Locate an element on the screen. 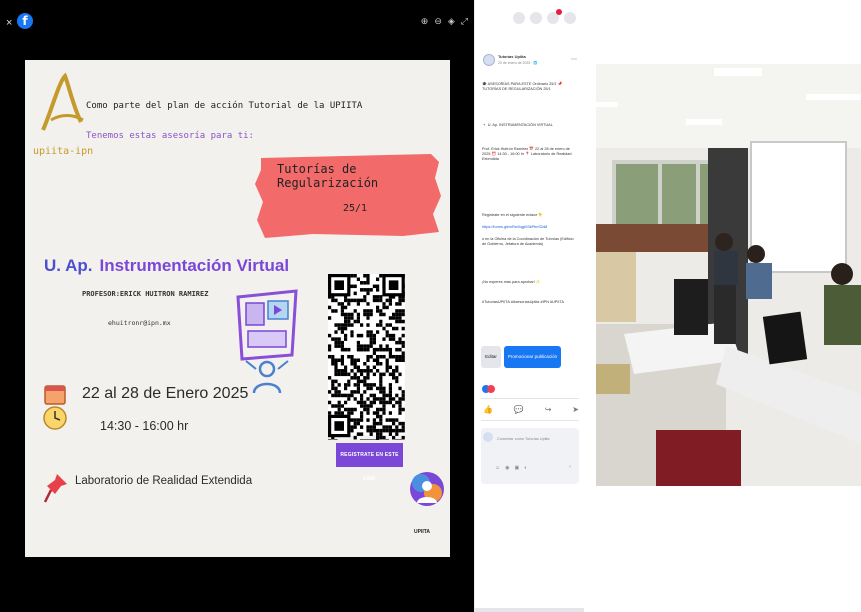 The width and height of the screenshot is (861, 612). sidebar-scrollbar is located at coordinates (529, 610).